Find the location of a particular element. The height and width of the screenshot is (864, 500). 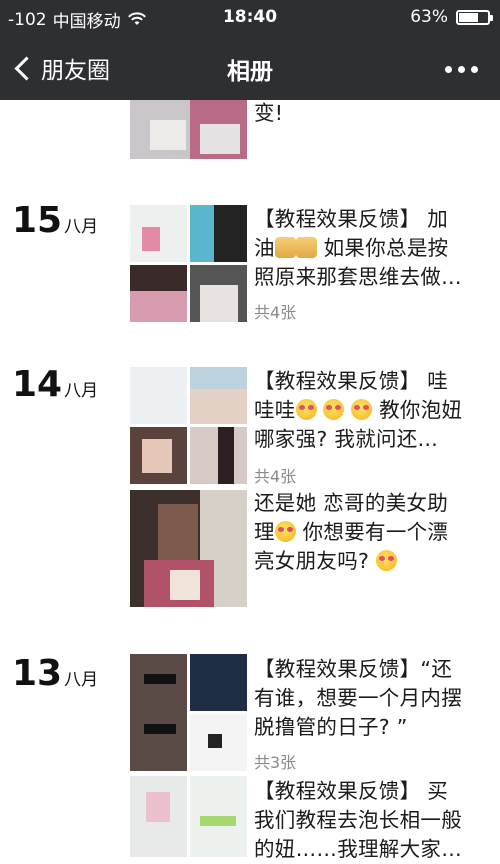

photo-count: 共3张 is located at coordinates (275, 762).